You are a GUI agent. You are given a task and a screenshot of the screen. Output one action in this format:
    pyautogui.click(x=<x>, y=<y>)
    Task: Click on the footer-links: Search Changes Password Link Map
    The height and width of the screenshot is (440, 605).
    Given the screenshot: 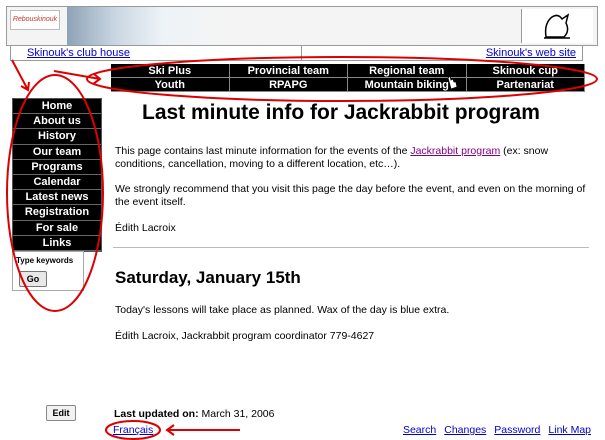 What is the action you would take?
    pyautogui.click(x=497, y=430)
    